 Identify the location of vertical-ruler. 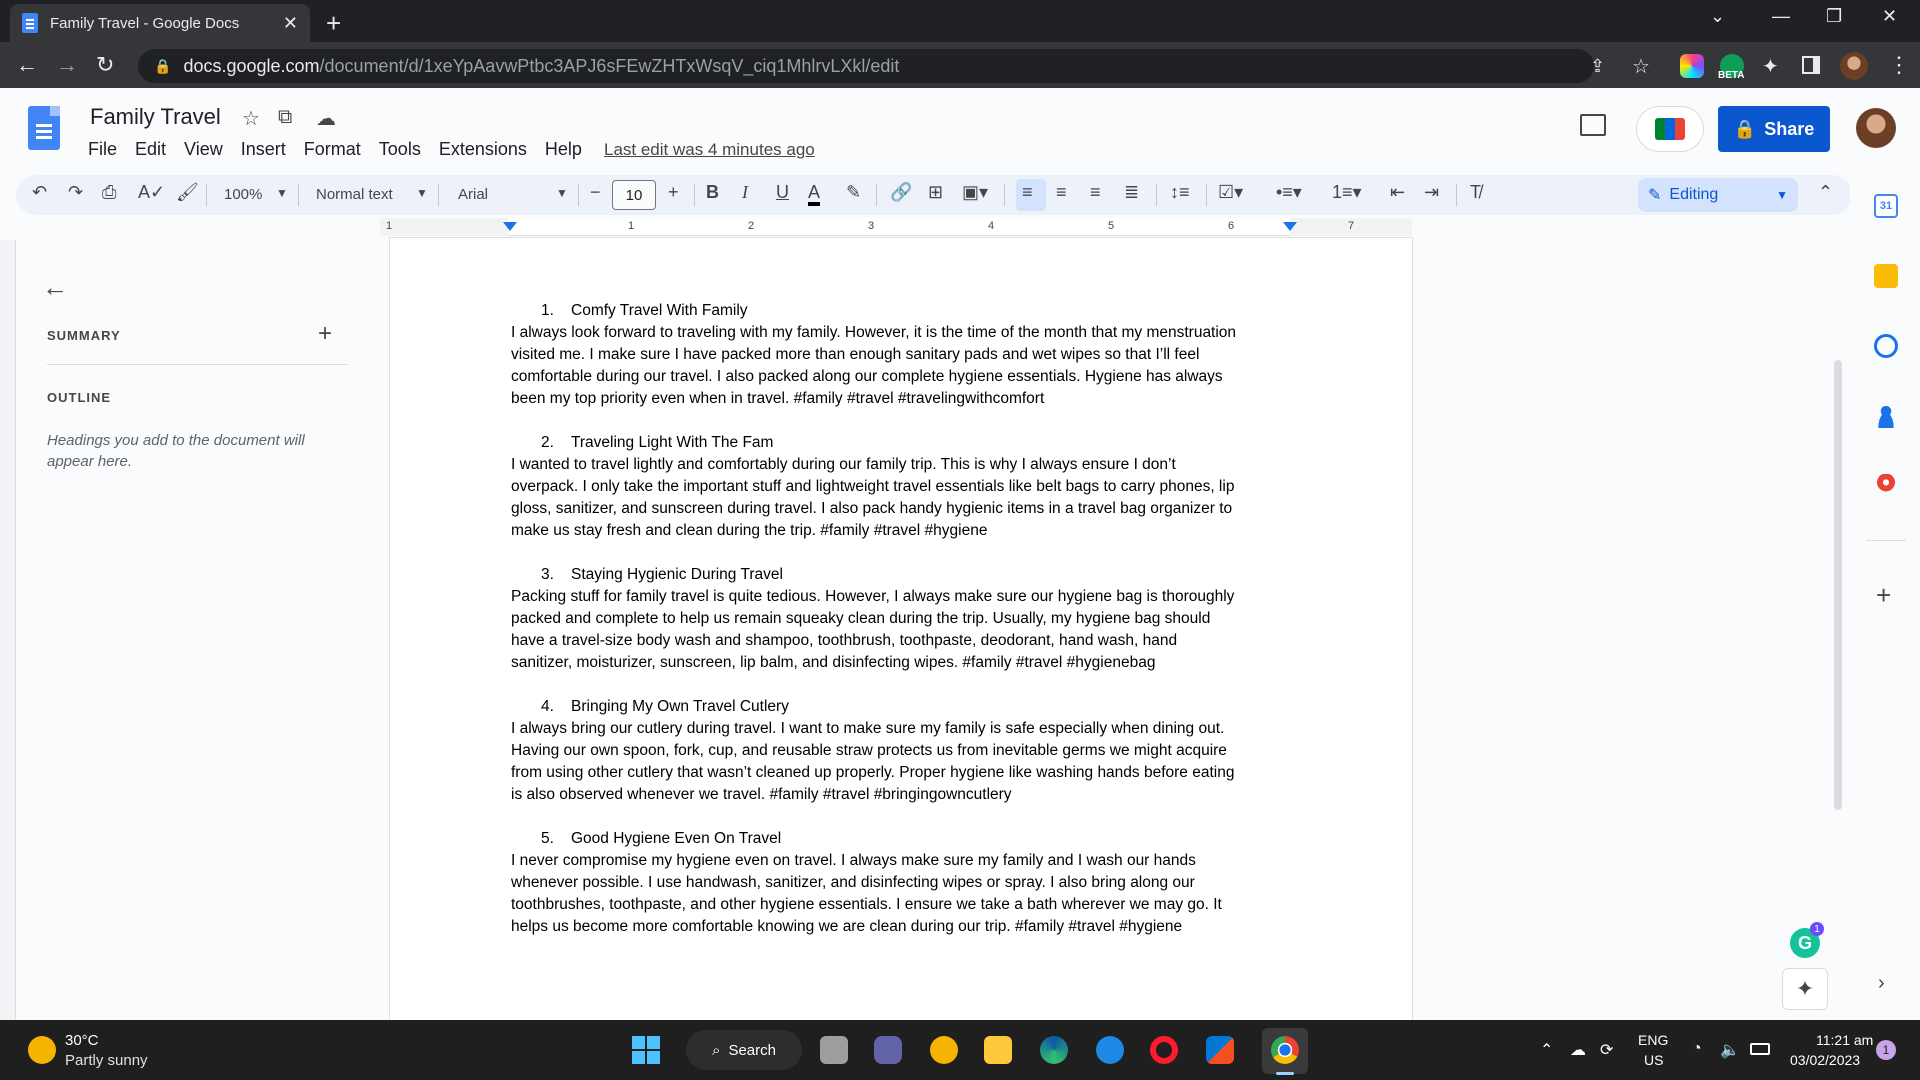
(8, 630).